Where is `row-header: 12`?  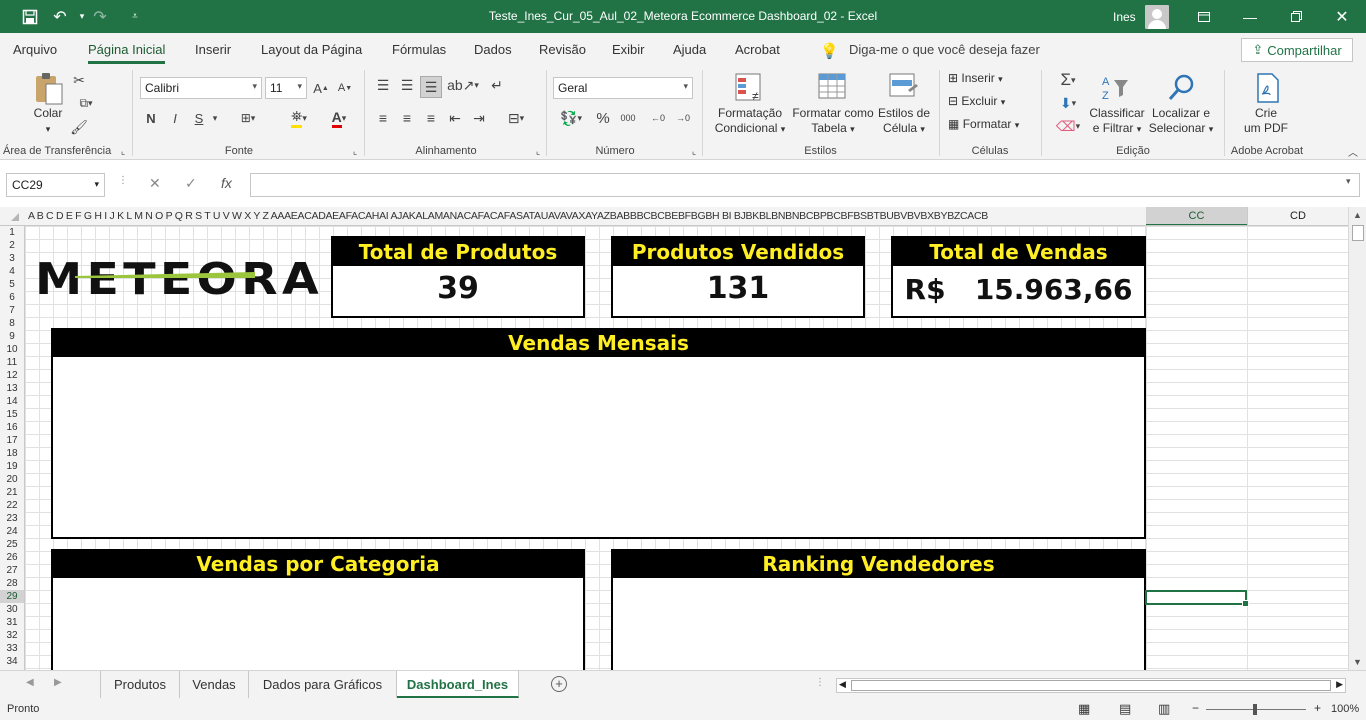 row-header: 12 is located at coordinates (12, 375).